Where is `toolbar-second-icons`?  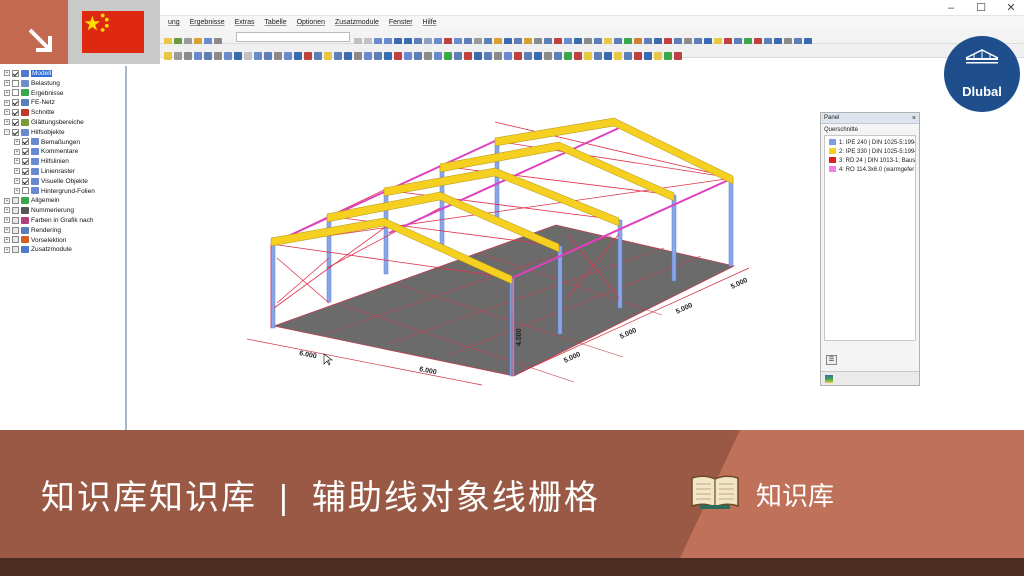
toolbar-second-icons is located at coordinates (424, 53).